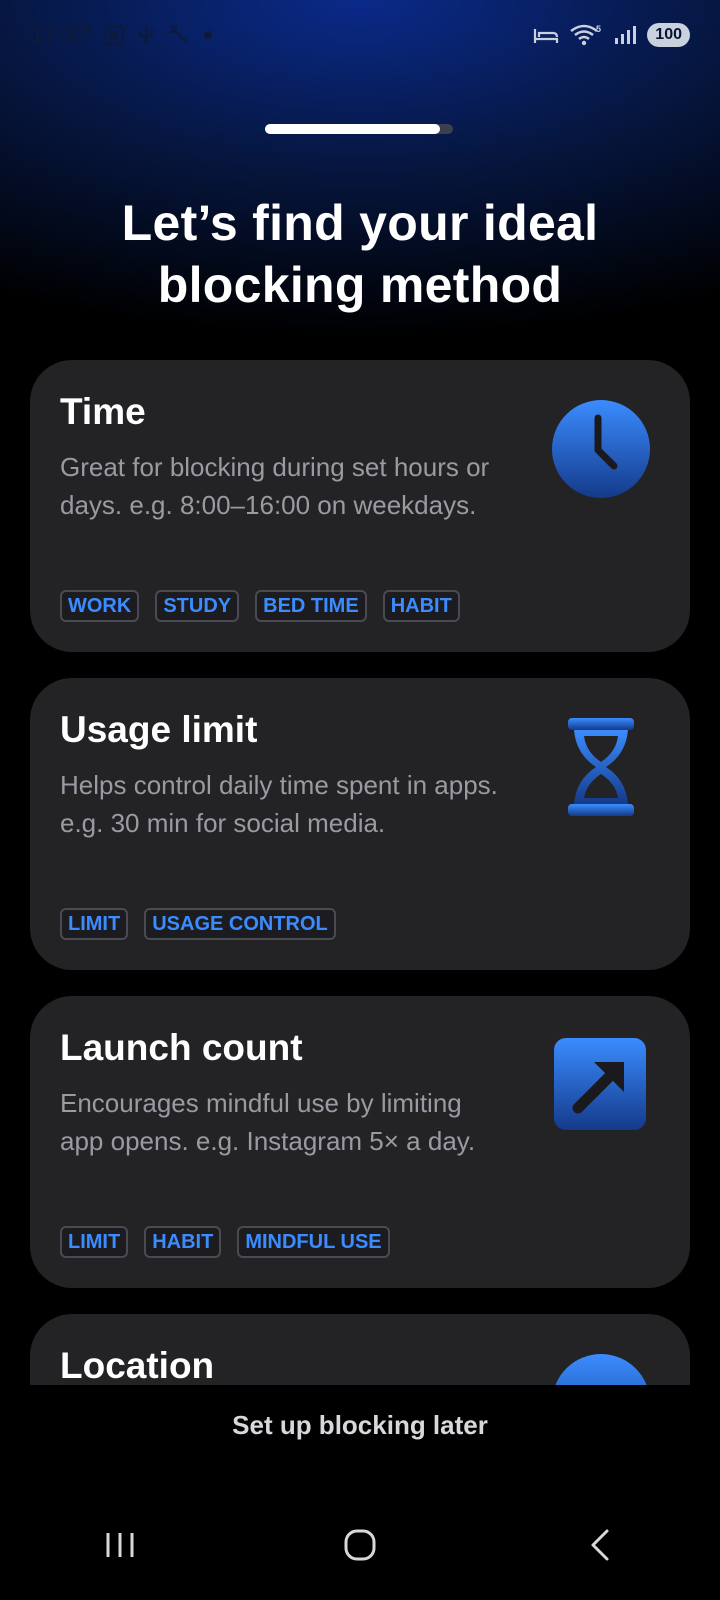  I want to click on status-bar: 17:27 5 100, so click(360, 35).